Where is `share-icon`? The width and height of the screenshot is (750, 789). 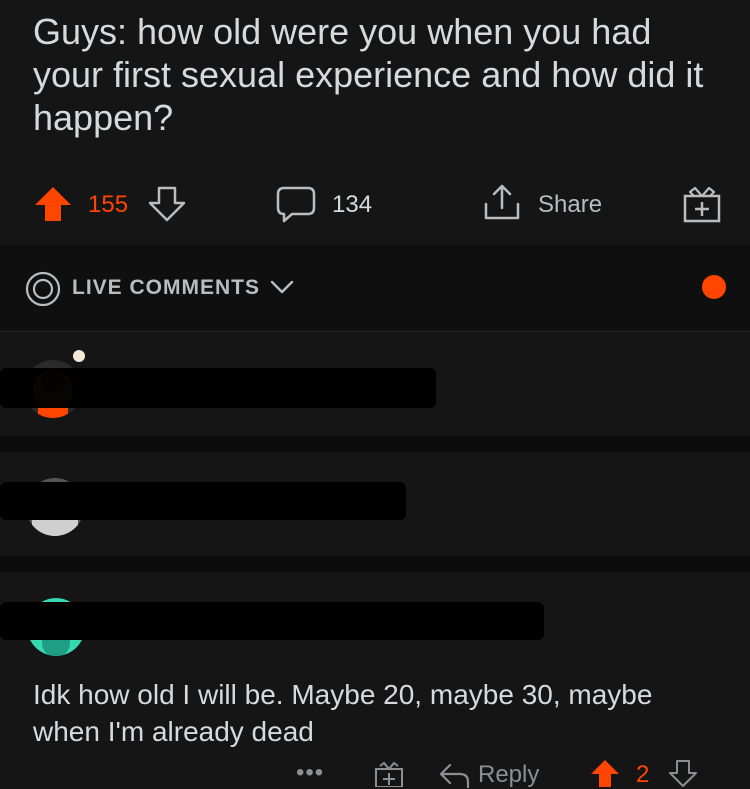
share-icon is located at coordinates (502, 202).